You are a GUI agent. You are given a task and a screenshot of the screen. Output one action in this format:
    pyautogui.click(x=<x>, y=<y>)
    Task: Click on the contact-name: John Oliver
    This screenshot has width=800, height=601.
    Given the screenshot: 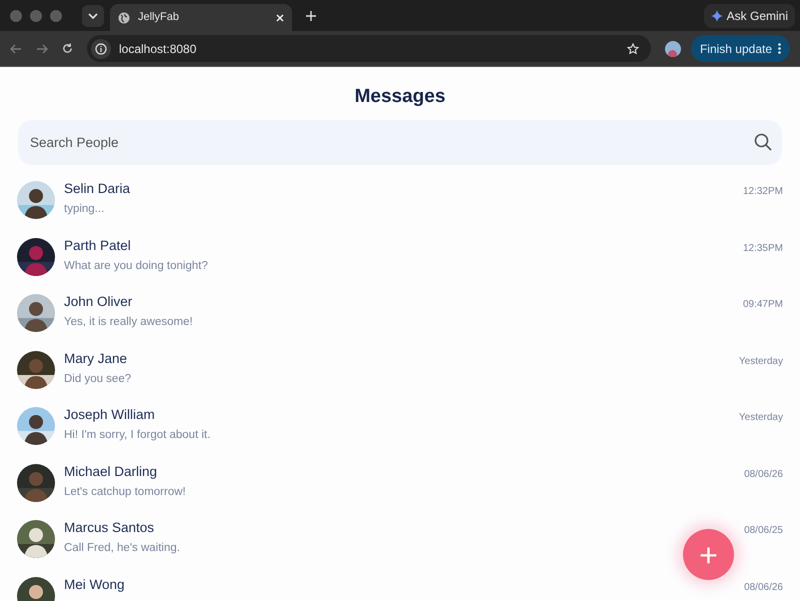 What is the action you would take?
    pyautogui.click(x=99, y=302)
    